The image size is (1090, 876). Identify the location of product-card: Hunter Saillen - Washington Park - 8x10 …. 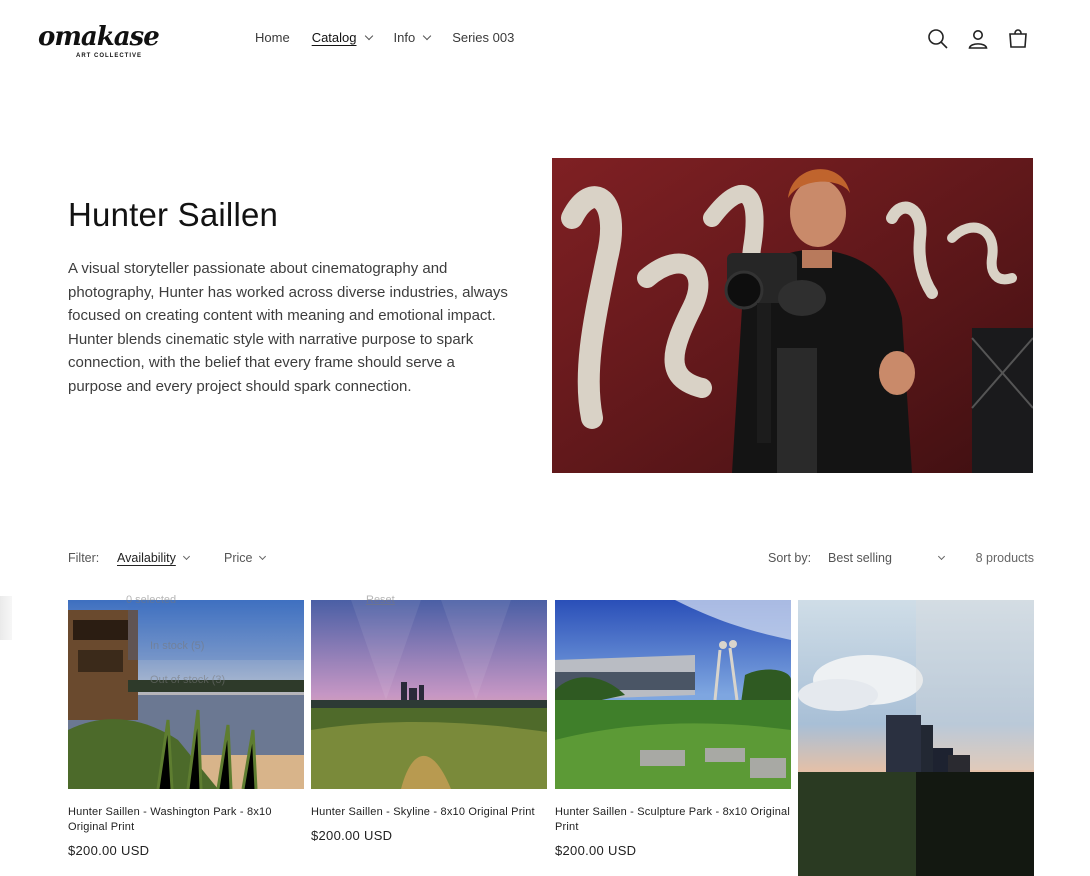
(186, 729).